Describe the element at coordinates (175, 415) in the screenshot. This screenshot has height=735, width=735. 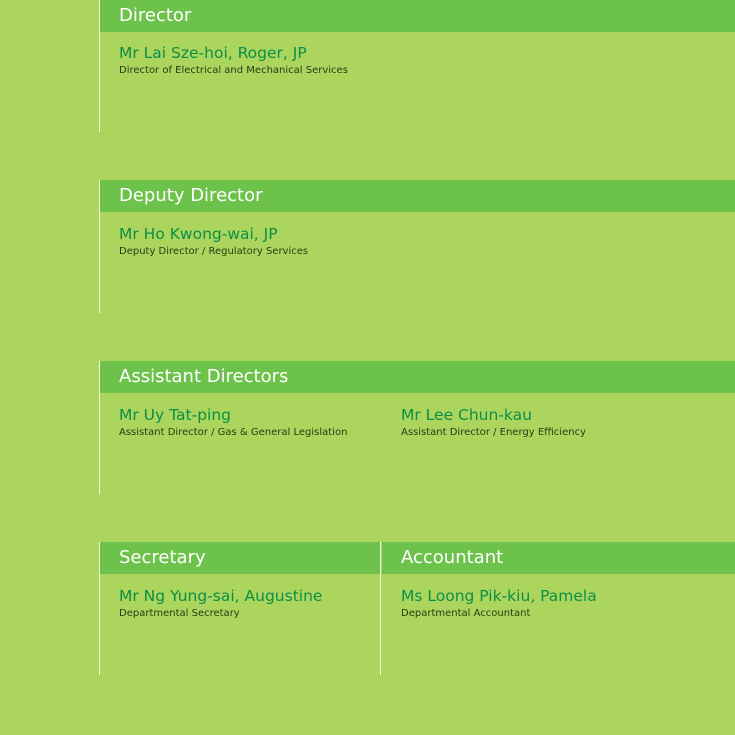
I see `assistant-director-name-1: Mr Uy Tat-ping` at that location.